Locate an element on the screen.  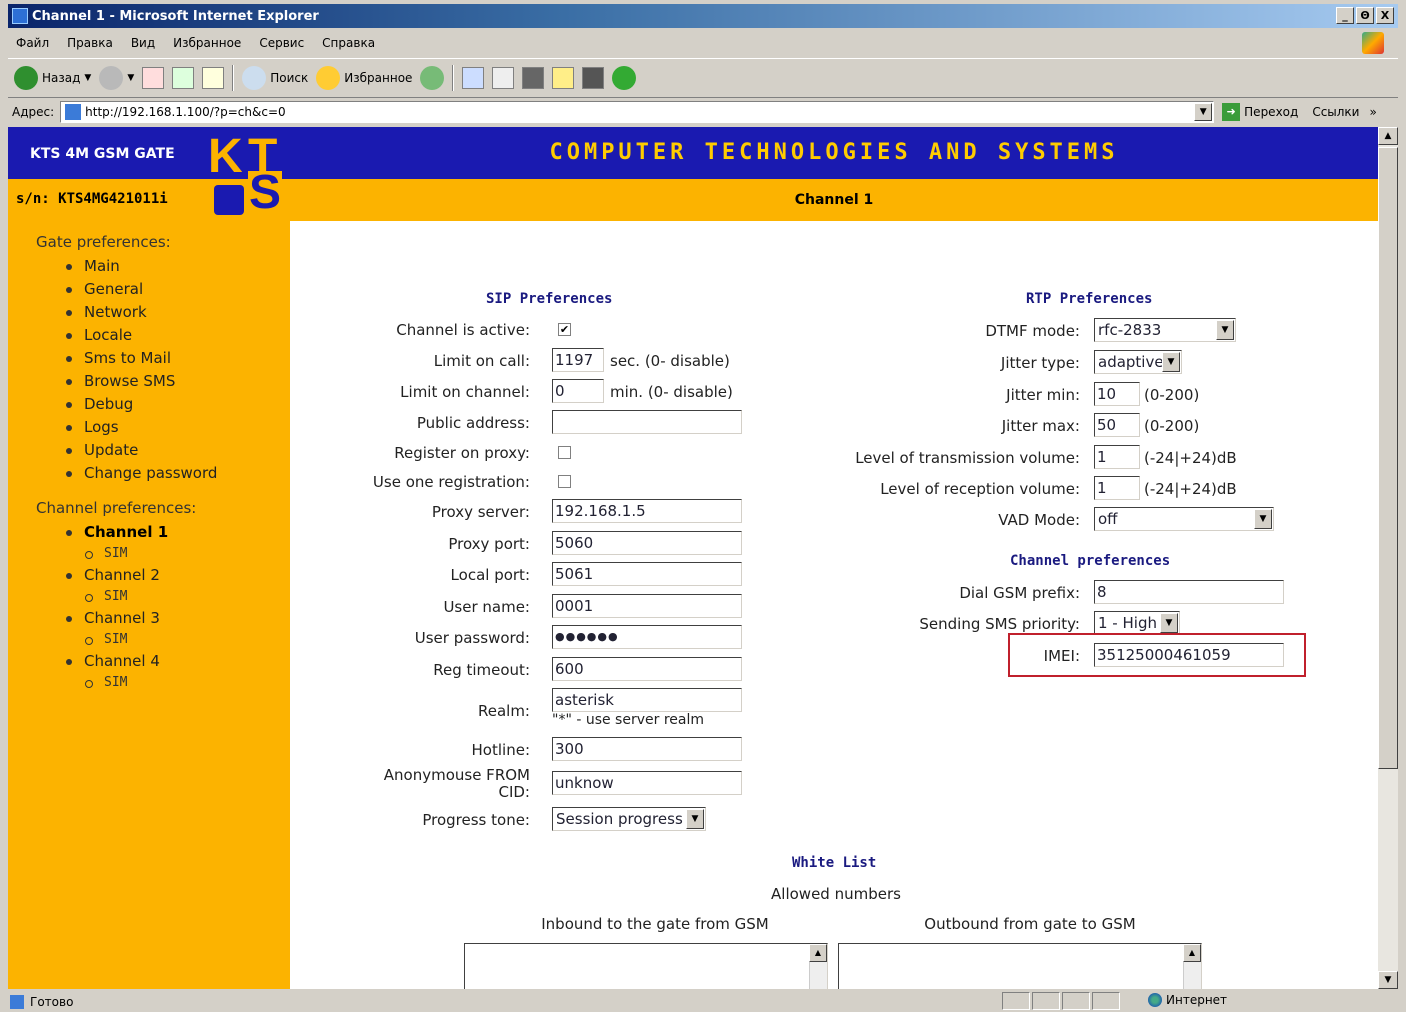
edit-icon is located at coordinates (533, 78).